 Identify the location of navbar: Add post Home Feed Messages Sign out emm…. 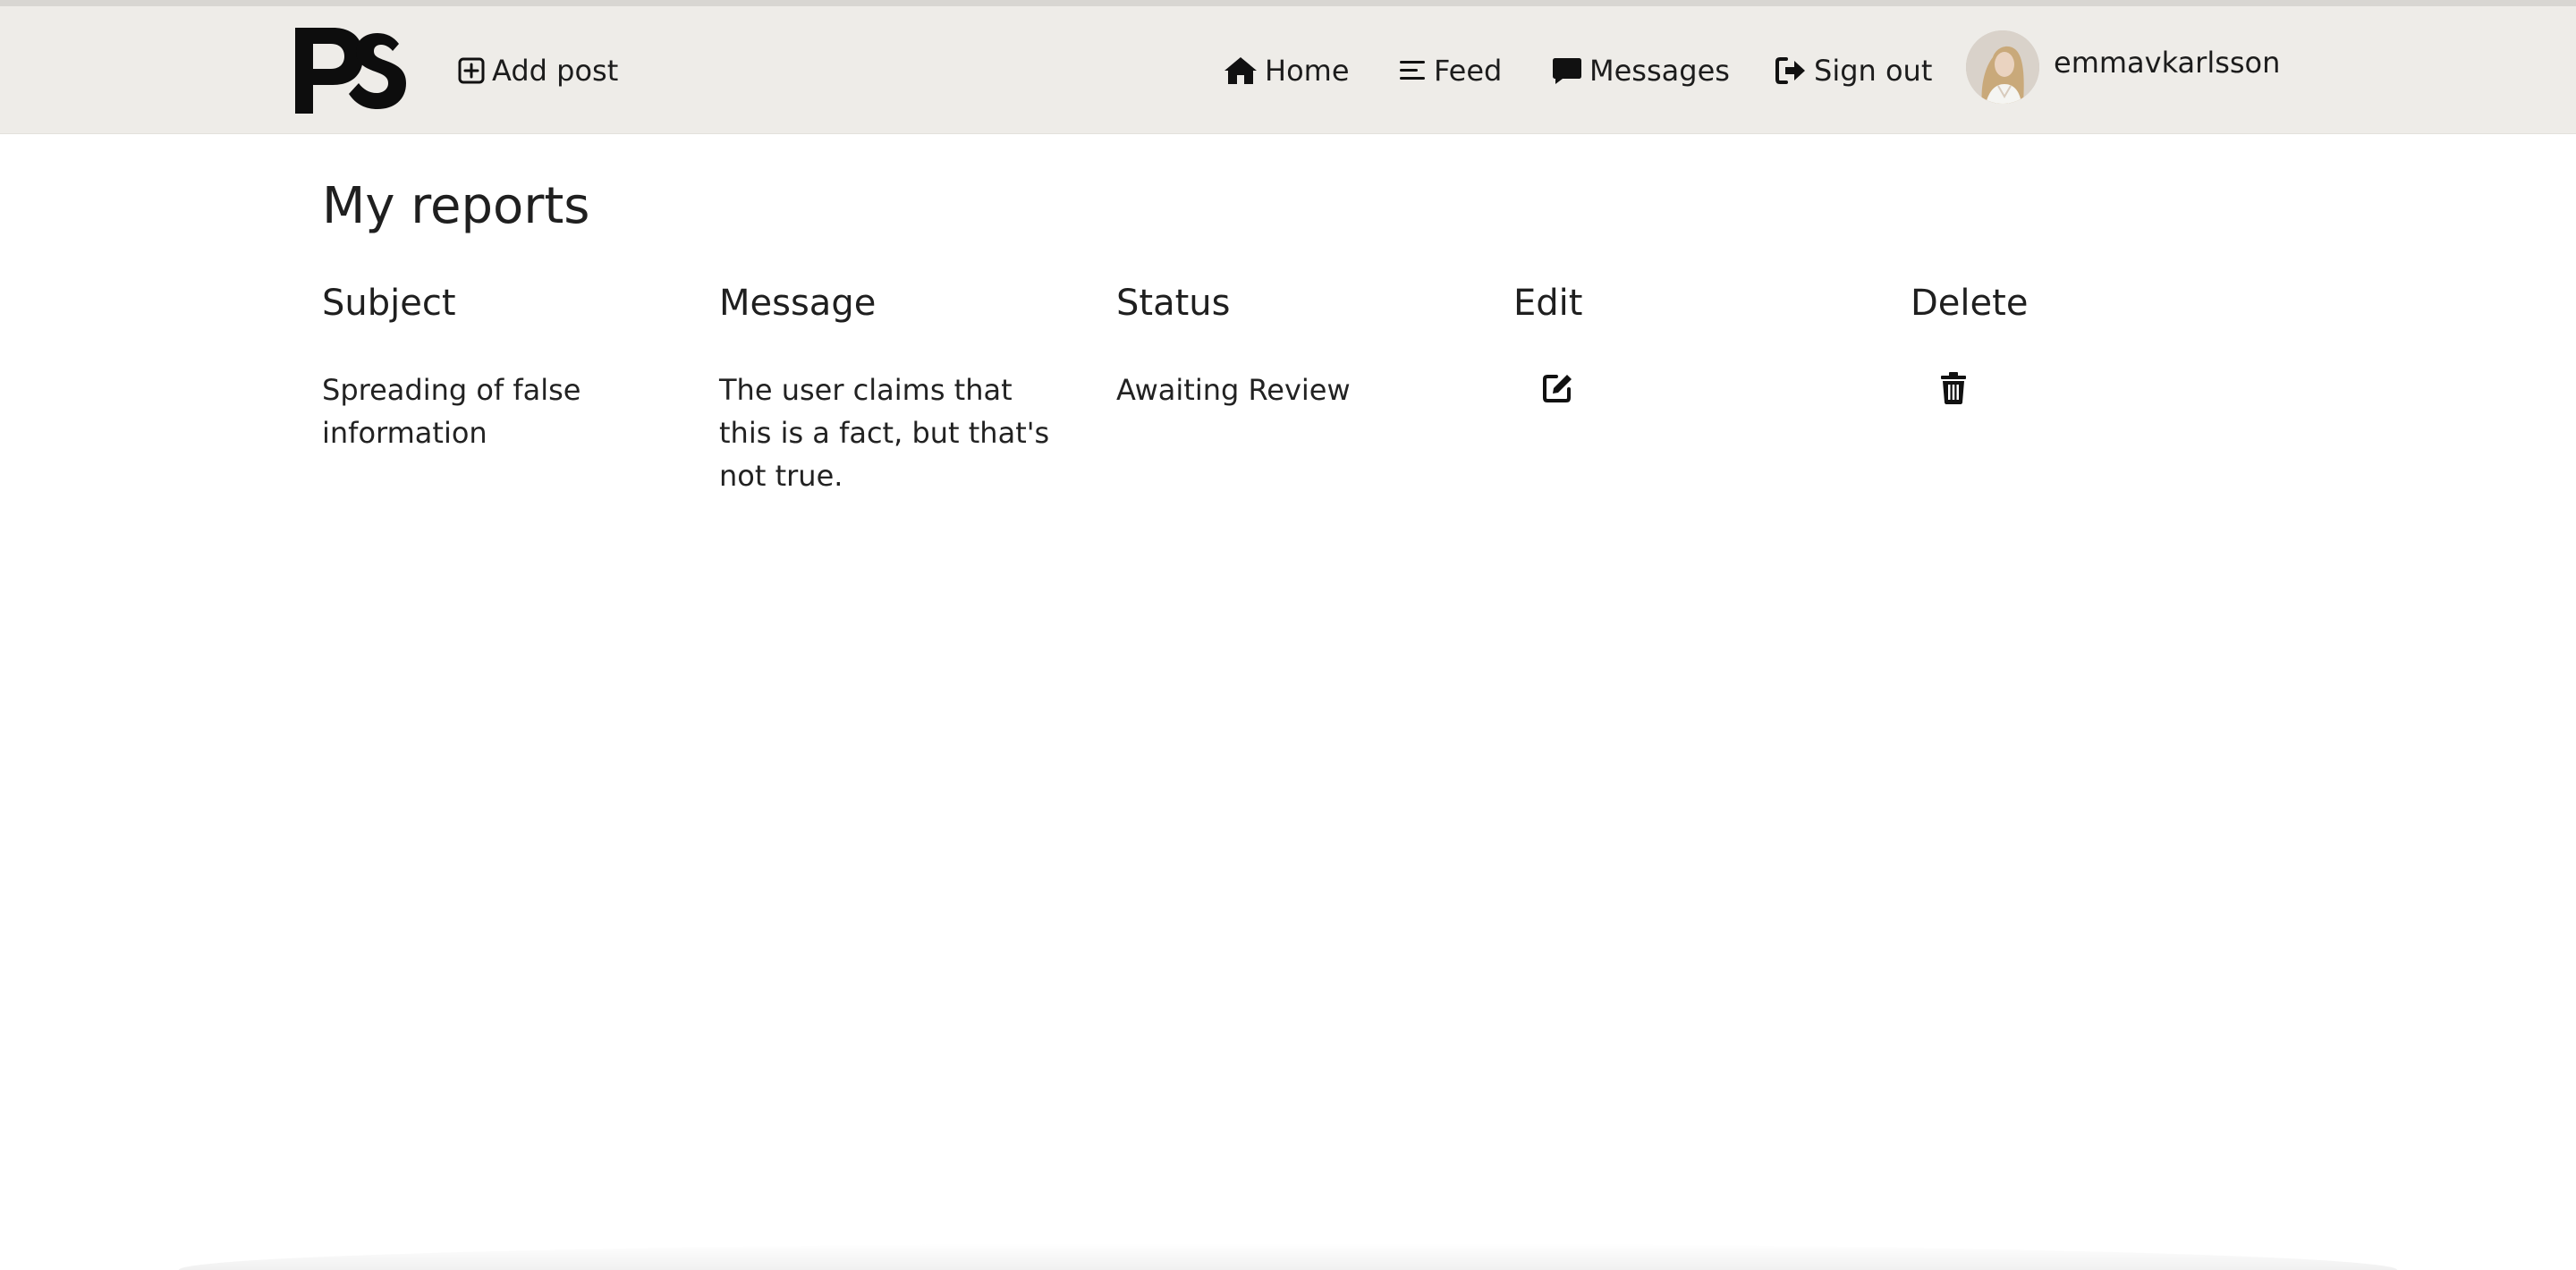
(1288, 70).